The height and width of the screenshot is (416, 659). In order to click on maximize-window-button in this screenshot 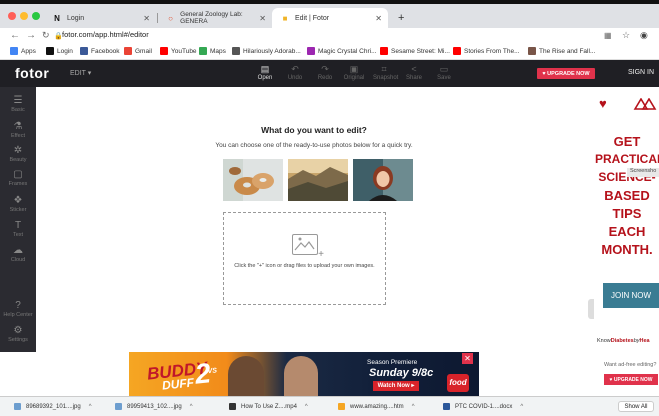, I will do `click(36, 16)`.